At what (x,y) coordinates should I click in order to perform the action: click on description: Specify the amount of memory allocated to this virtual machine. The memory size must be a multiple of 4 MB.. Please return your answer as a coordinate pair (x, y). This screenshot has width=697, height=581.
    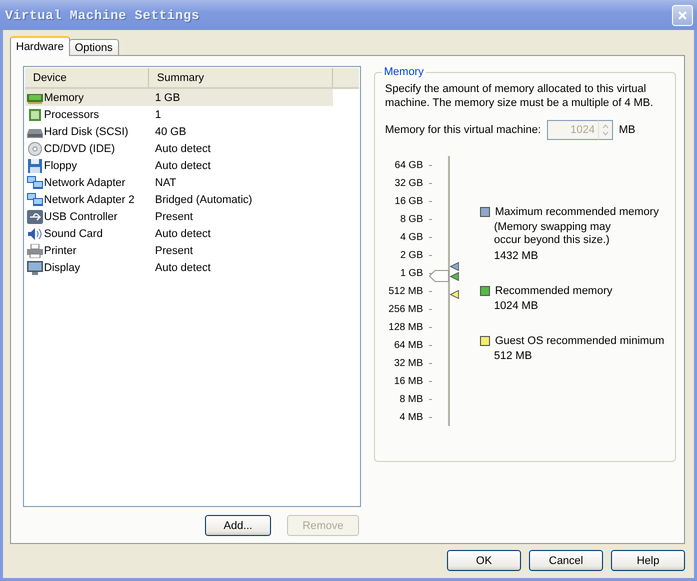
    Looking at the image, I should click on (519, 96).